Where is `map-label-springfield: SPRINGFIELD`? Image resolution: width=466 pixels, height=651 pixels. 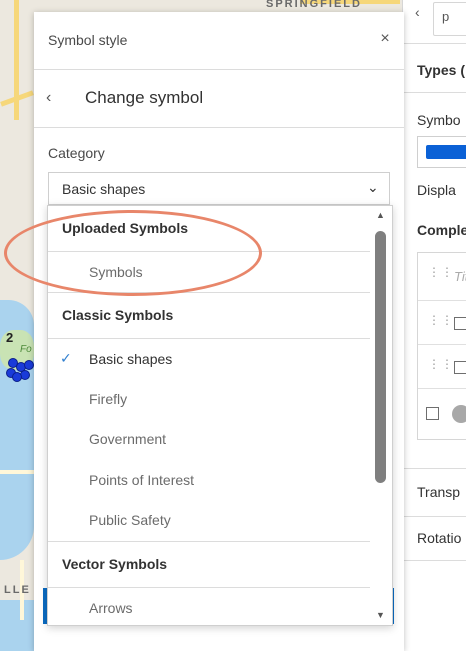
map-label-springfield: SPRINGFIELD is located at coordinates (314, 5).